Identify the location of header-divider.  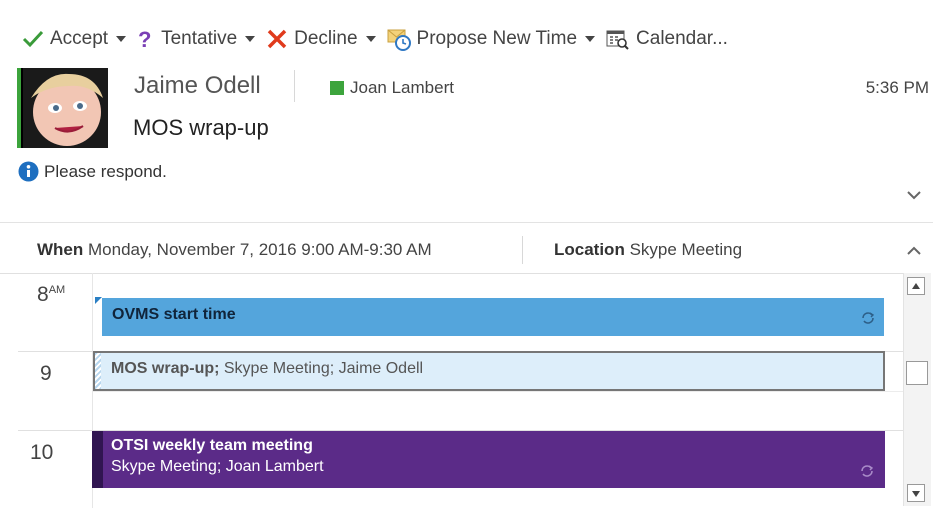
(294, 86).